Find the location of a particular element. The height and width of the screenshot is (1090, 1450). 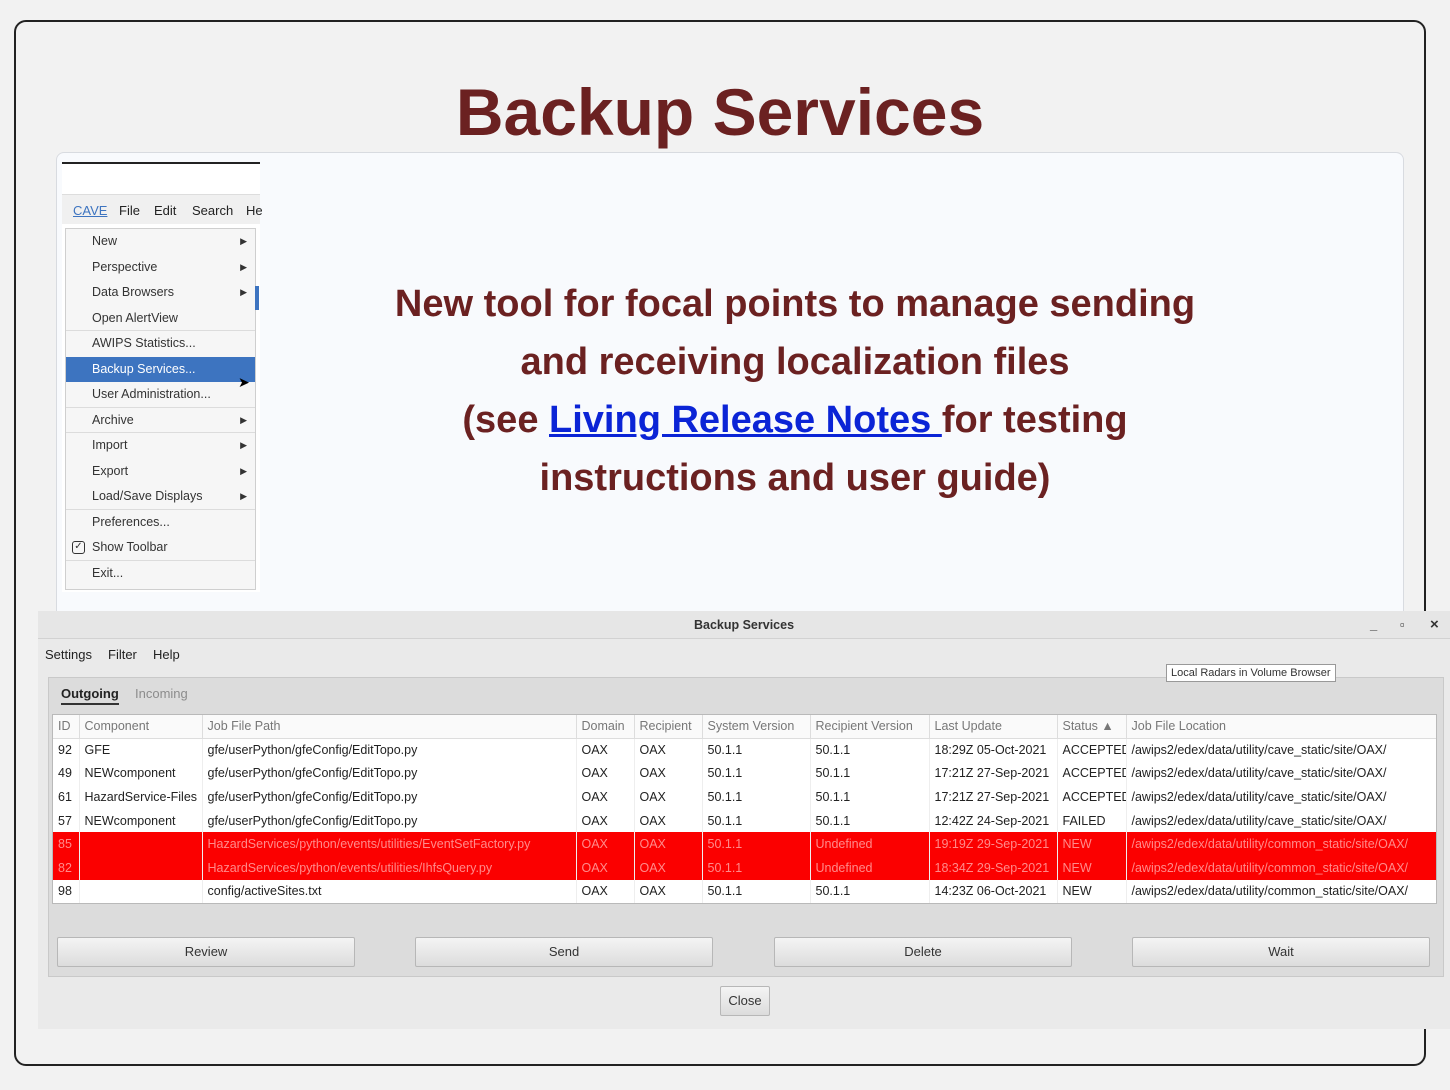

col-header-domain: Domain is located at coordinates (605, 727).